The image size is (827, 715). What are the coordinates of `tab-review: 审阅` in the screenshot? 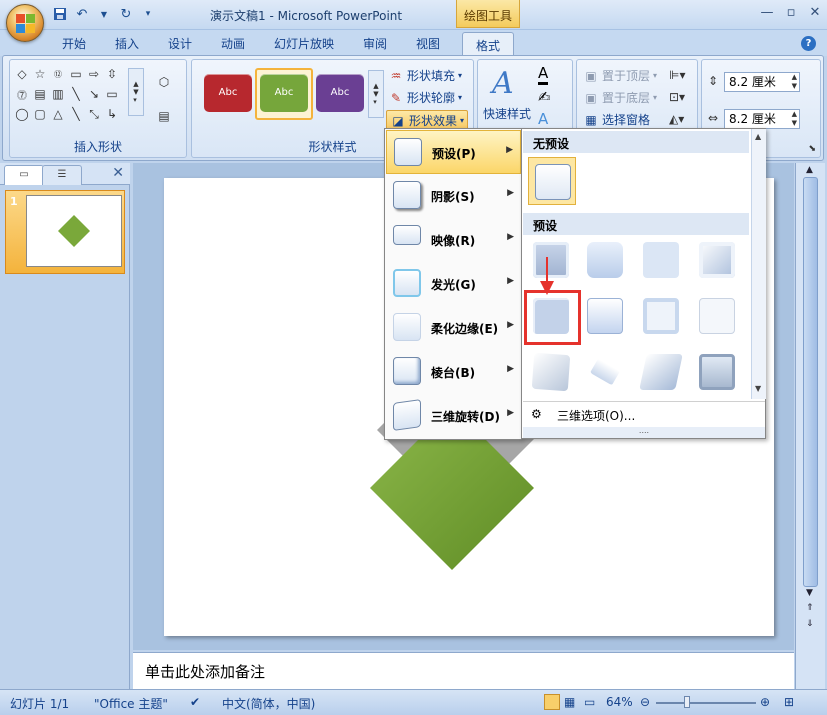 It's located at (375, 43).